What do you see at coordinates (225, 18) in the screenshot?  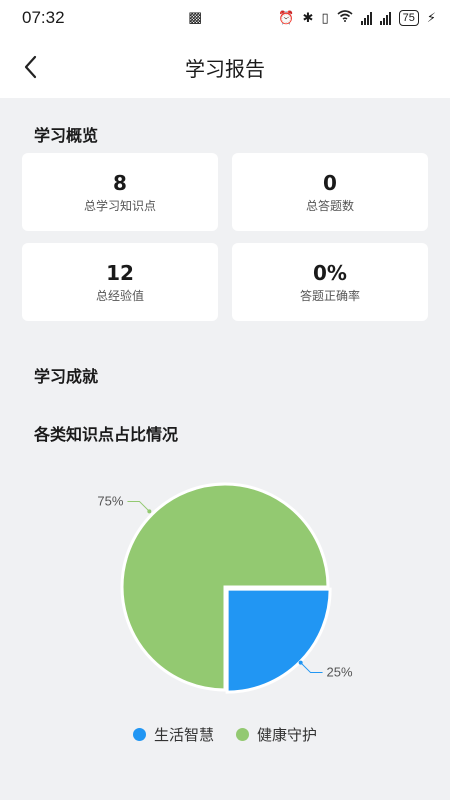 I see `status-bar: 07:32 ▩ ⏰ ✱ ▯ 75 ⚡` at bounding box center [225, 18].